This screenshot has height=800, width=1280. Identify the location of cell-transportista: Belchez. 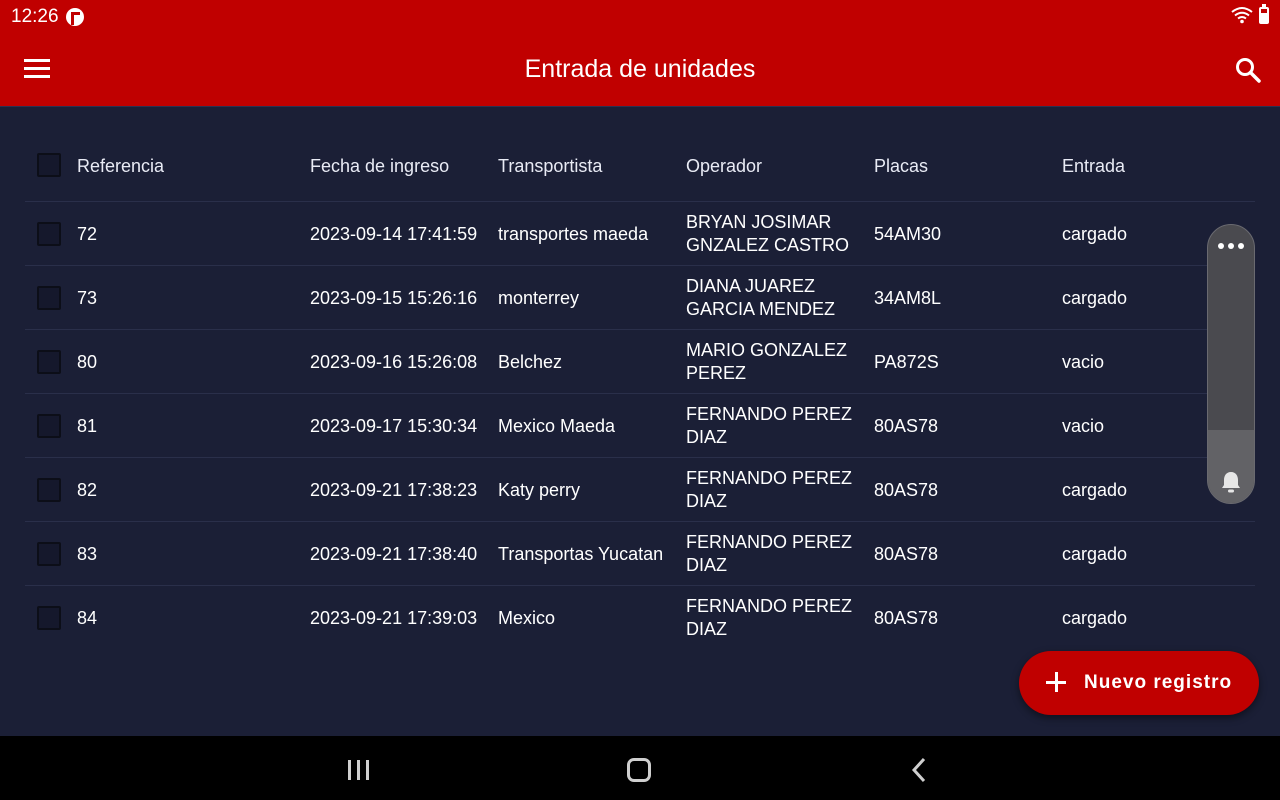
(530, 361).